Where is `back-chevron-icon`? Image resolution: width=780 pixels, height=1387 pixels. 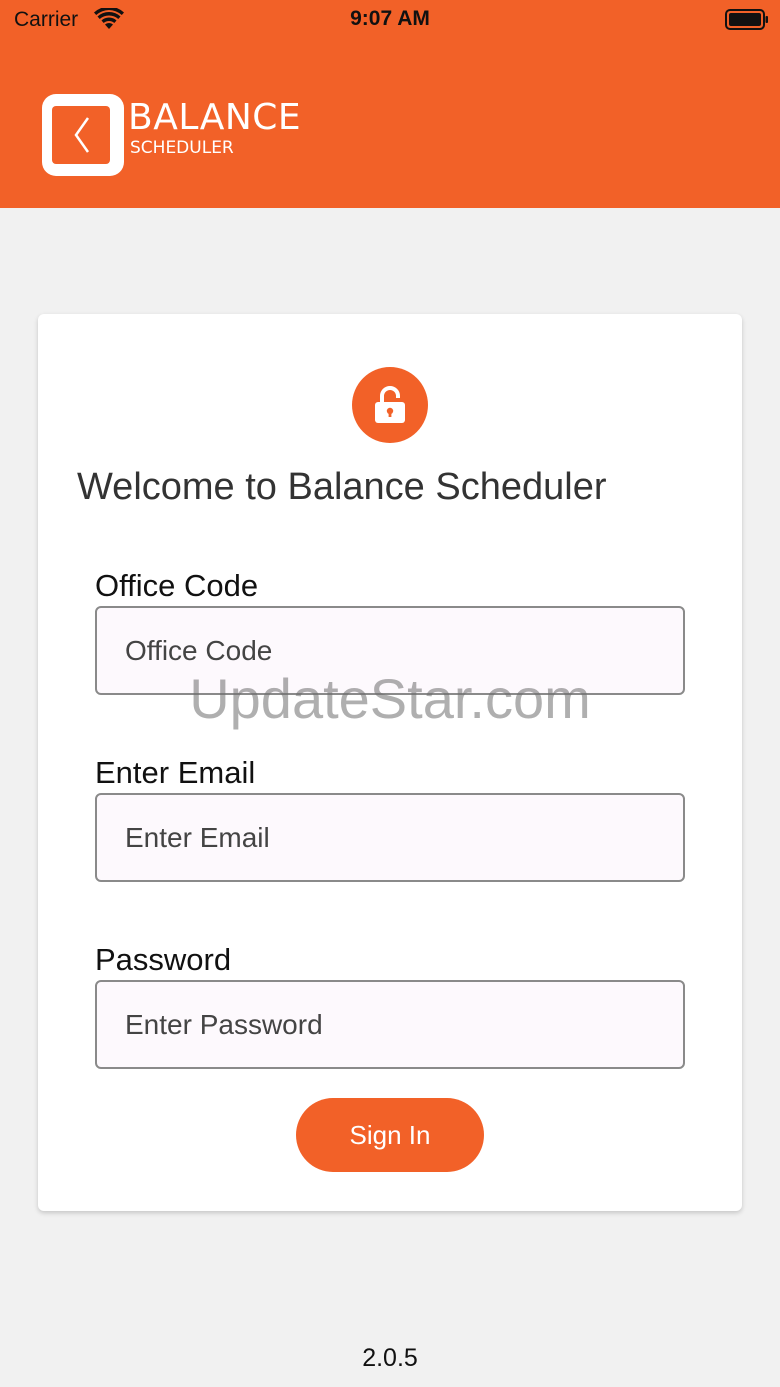
back-chevron-icon is located at coordinates (81, 135).